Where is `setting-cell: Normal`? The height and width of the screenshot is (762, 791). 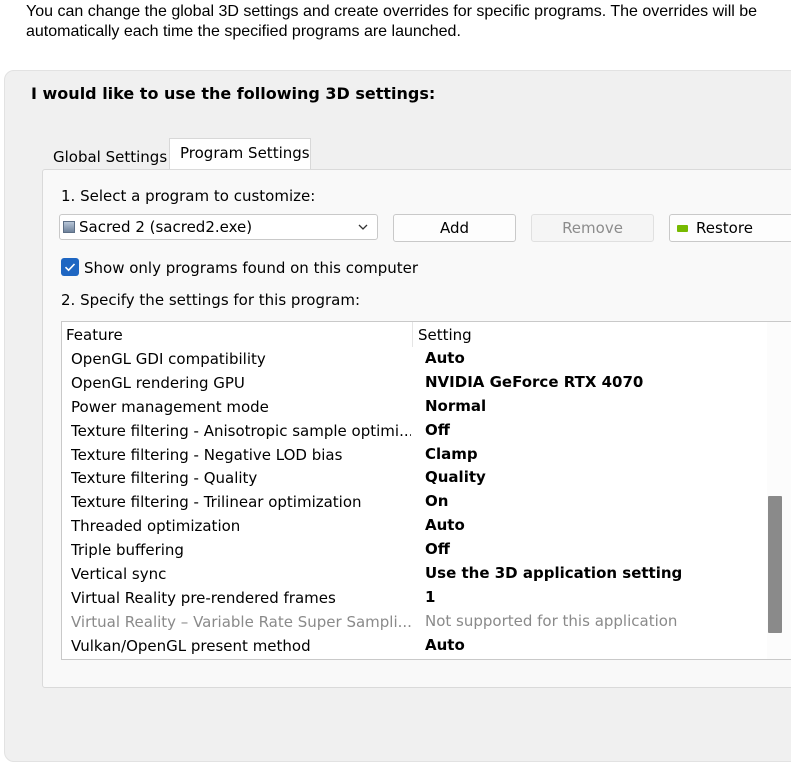
setting-cell: Normal is located at coordinates (455, 406).